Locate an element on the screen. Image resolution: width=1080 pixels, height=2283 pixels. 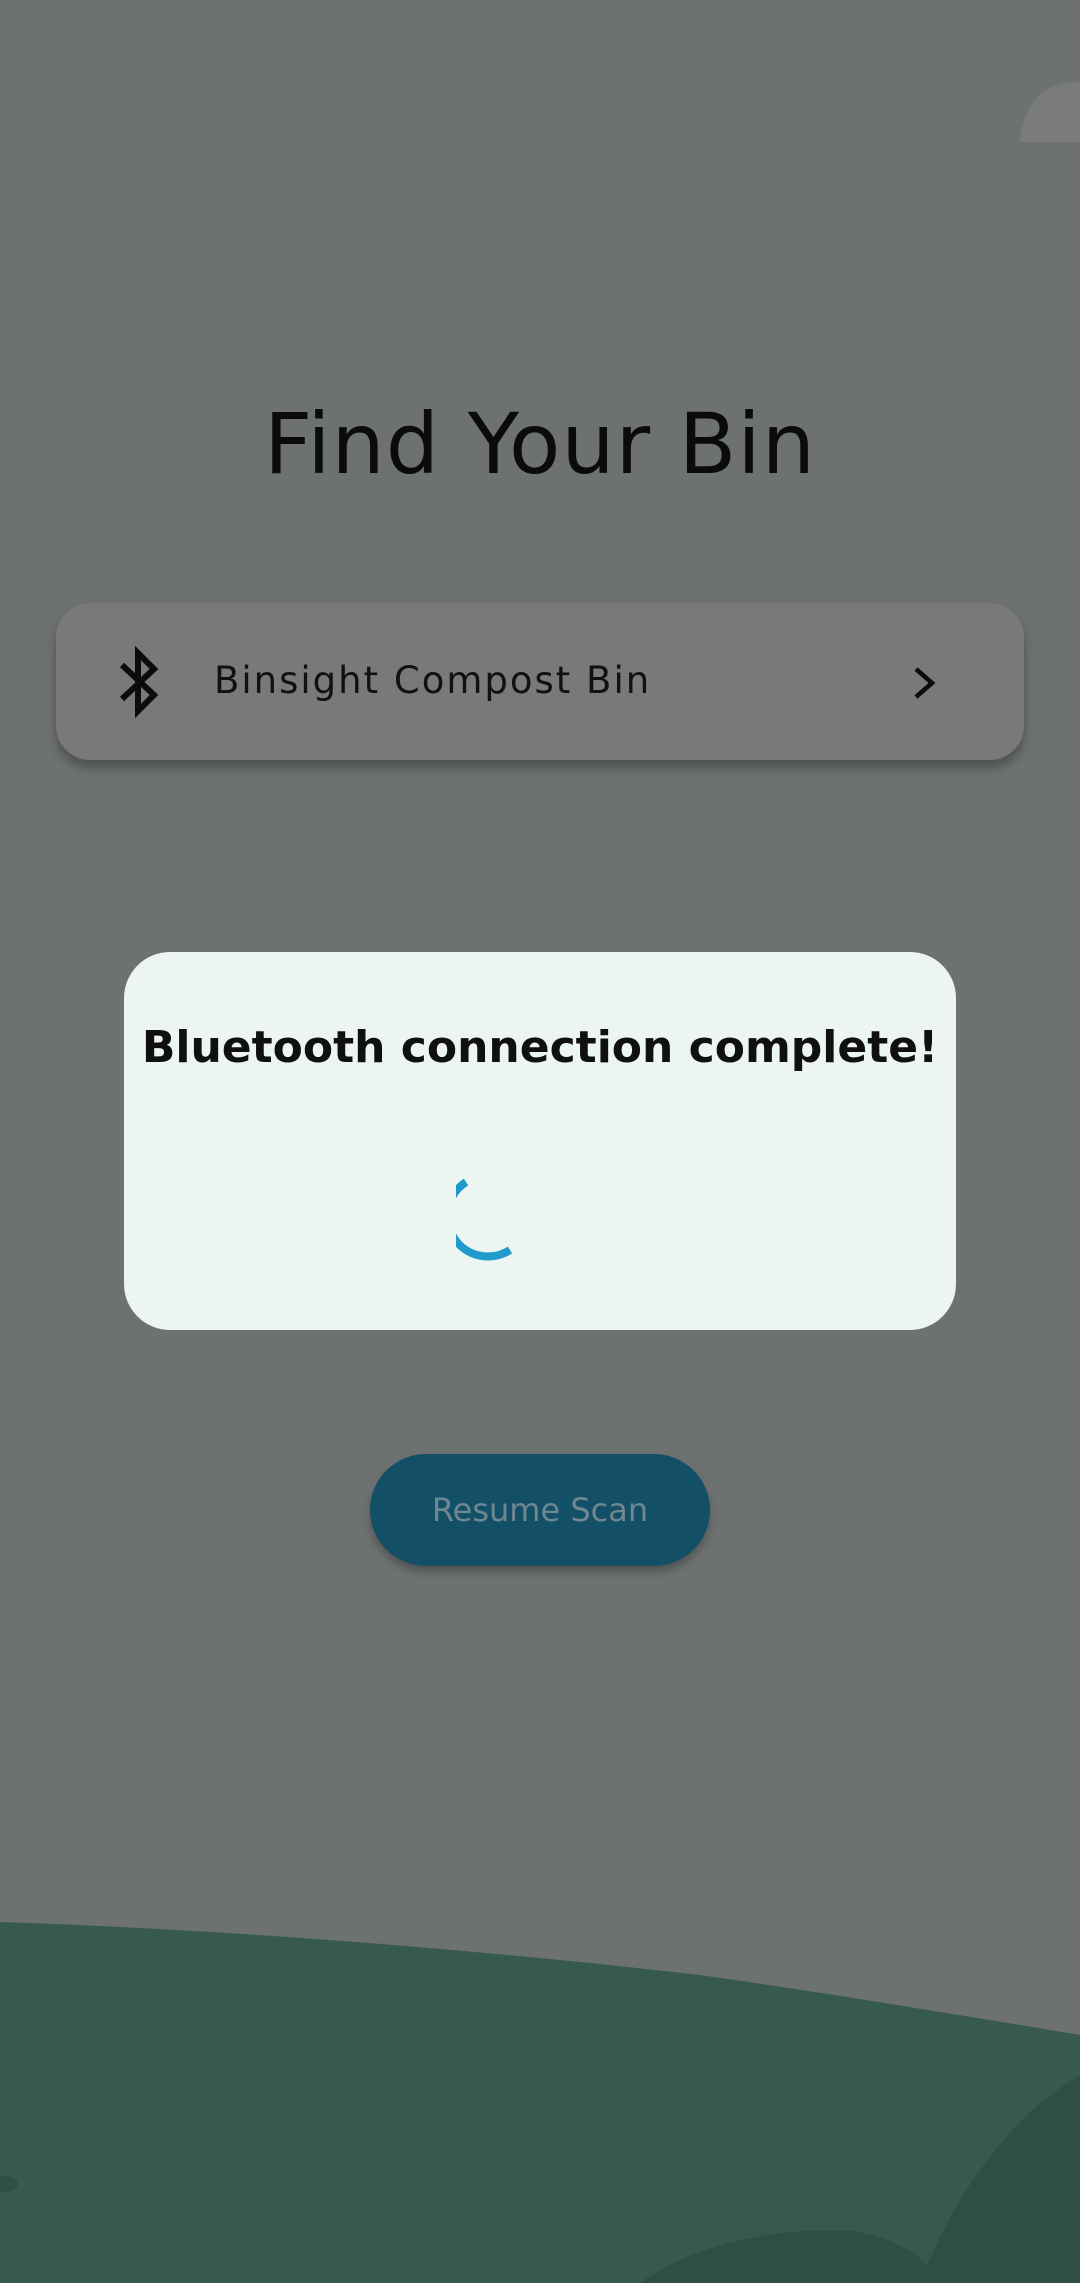
resume-scan-button: Resume Scan is located at coordinates (540, 1510).